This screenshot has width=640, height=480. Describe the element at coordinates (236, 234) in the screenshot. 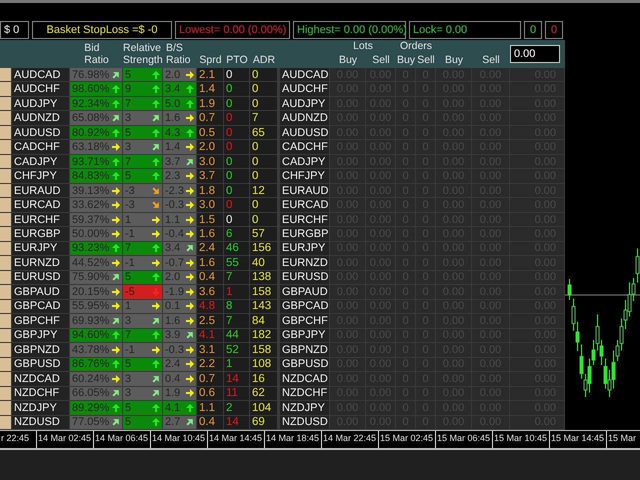

I see `pto-cell: 6` at that location.